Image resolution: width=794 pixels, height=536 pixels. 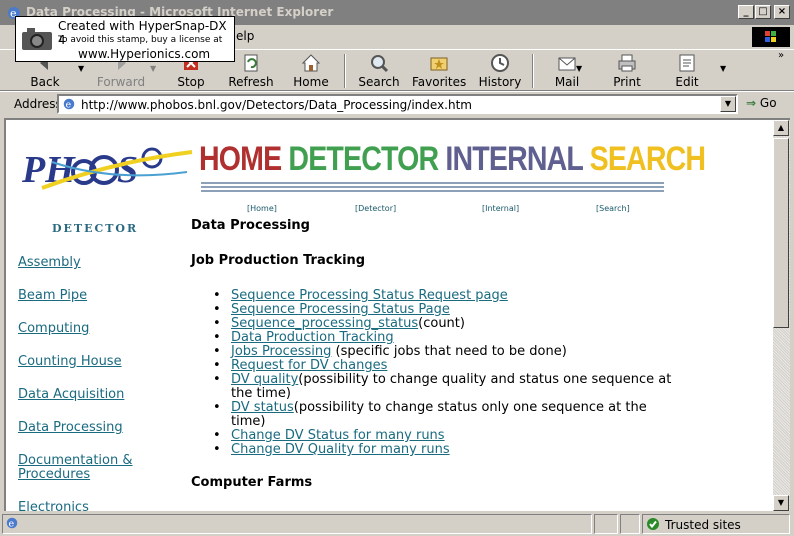 What do you see at coordinates (761, 103) in the screenshot?
I see `go-button: ⇒ Go` at bounding box center [761, 103].